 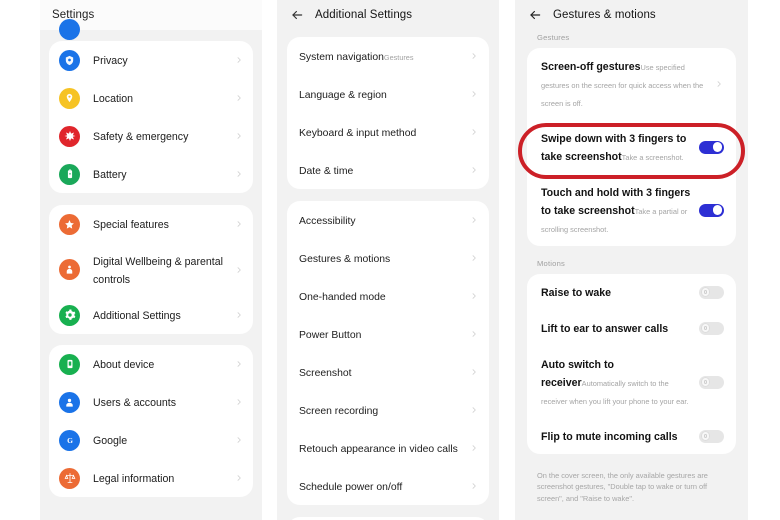 What do you see at coordinates (631, 328) in the screenshot?
I see `setting-row-lift-to-ear-to-answer-calls: Lift to ear to answer calls` at bounding box center [631, 328].